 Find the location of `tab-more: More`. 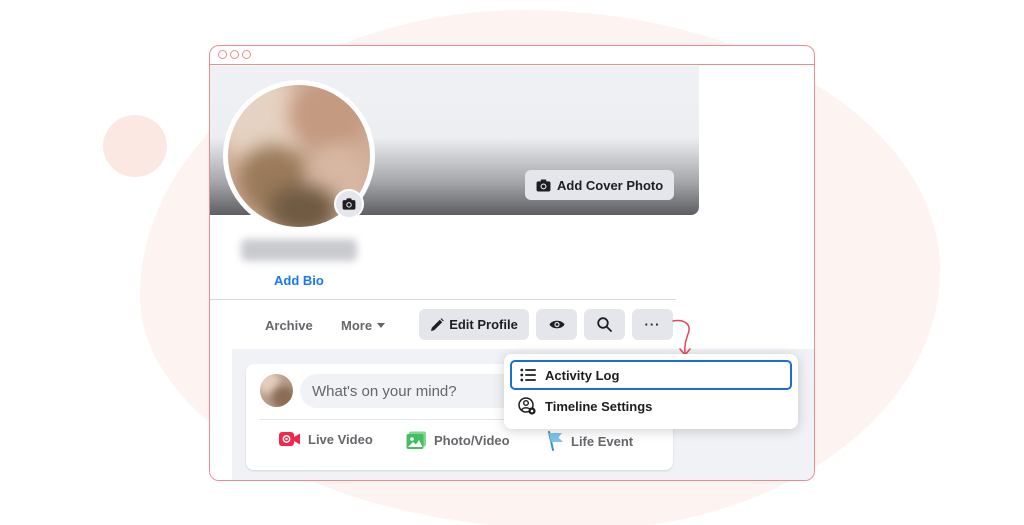

tab-more: More is located at coordinates (363, 325).